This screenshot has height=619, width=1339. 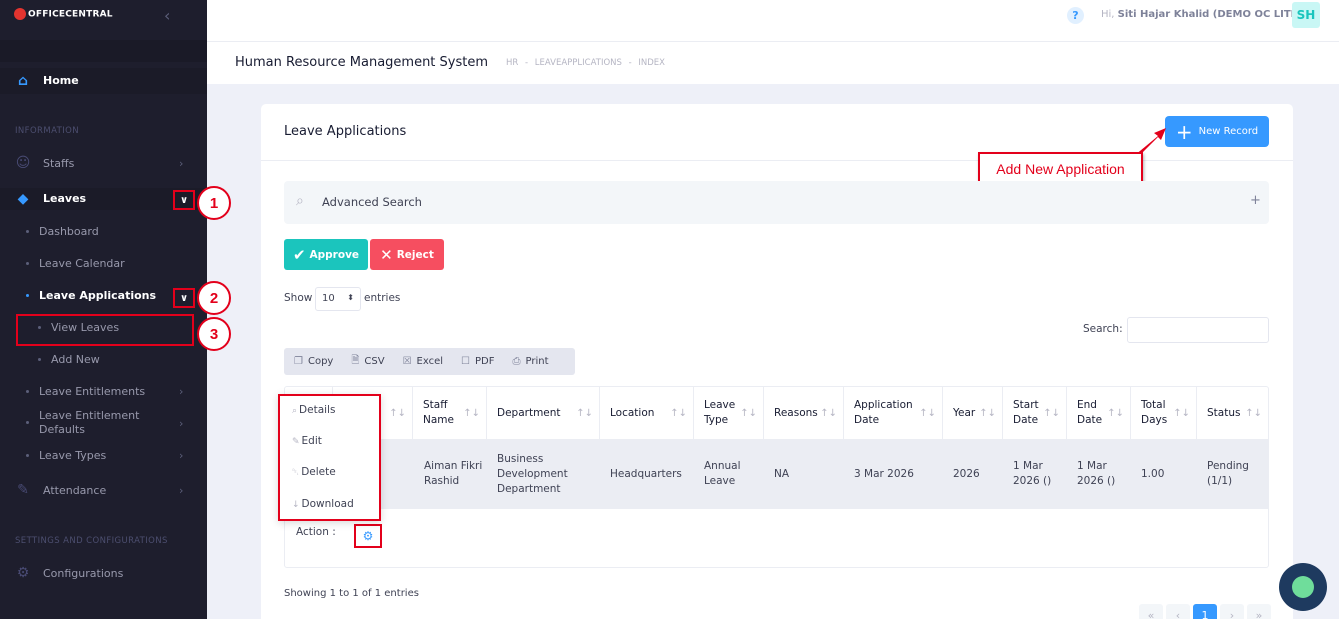 I want to click on sidebar-item-label: View Leaves, so click(x=85, y=327).